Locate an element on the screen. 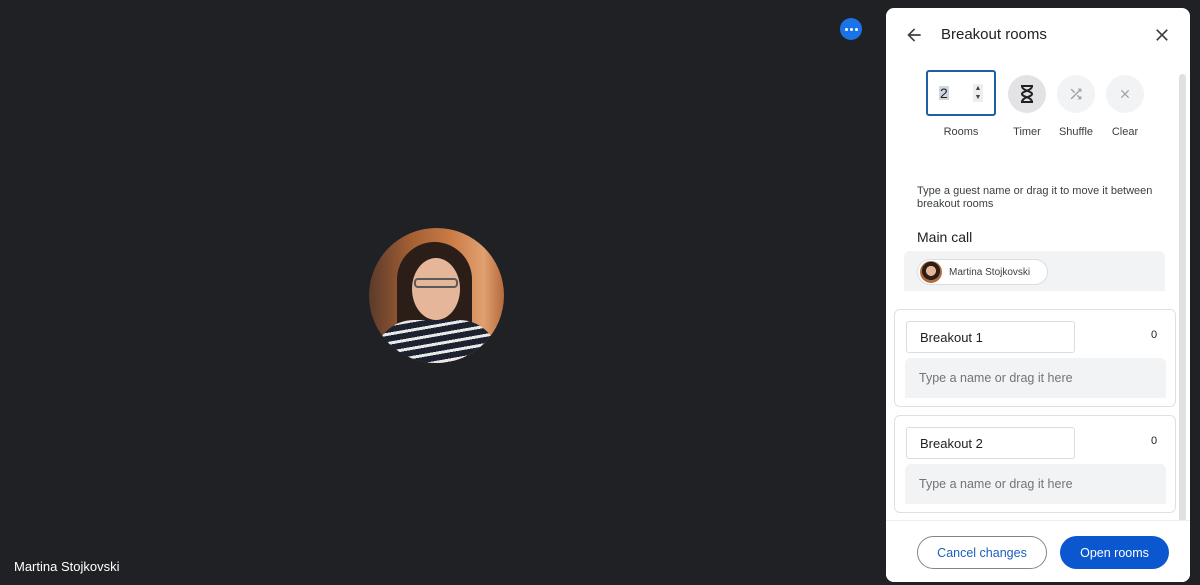 The height and width of the screenshot is (585, 1200). hourglass-icon is located at coordinates (1027, 94).